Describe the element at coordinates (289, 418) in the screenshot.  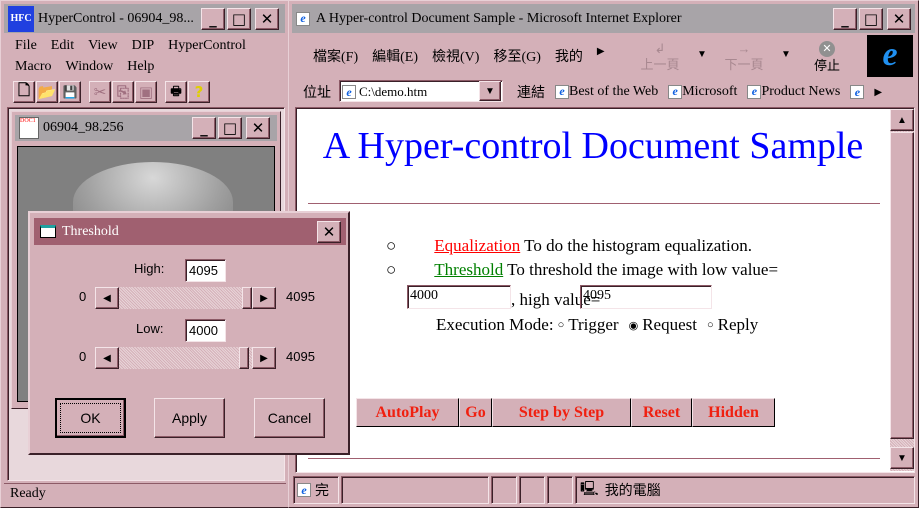
I see `cancel-button: Cancel` at that location.